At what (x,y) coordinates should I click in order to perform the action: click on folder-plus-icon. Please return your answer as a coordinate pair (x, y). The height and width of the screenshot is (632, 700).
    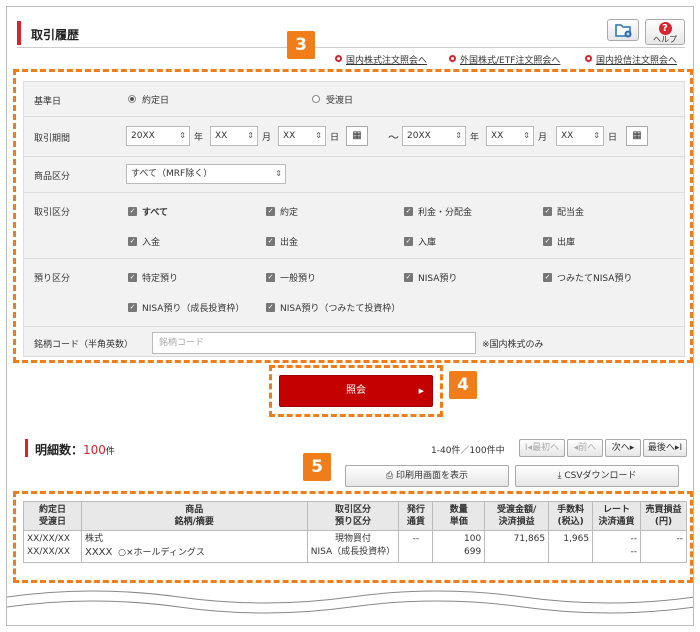
    Looking at the image, I should click on (623, 31).